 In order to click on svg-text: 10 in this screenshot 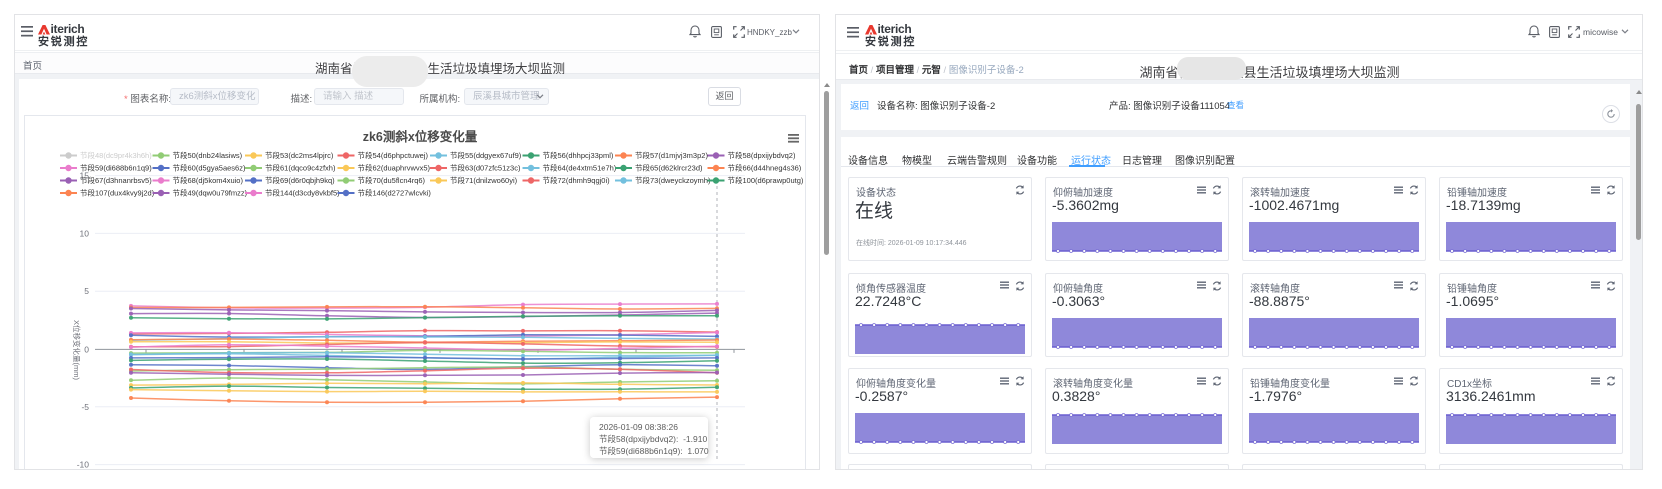, I will do `click(85, 233)`.